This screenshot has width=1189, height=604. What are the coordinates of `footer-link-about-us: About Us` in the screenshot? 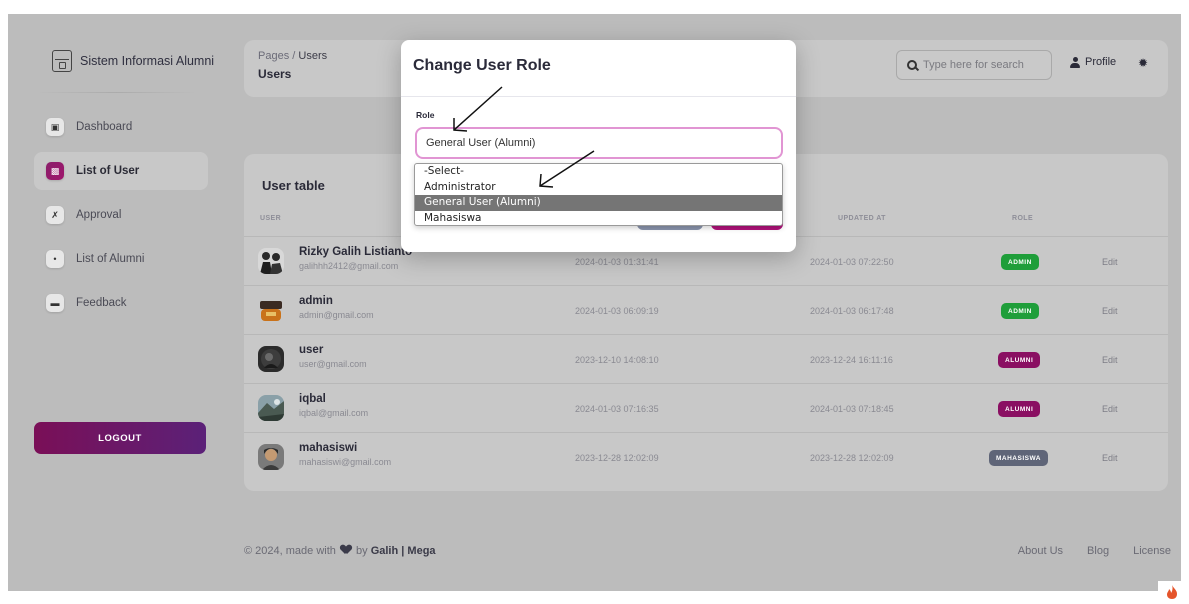 It's located at (1040, 551).